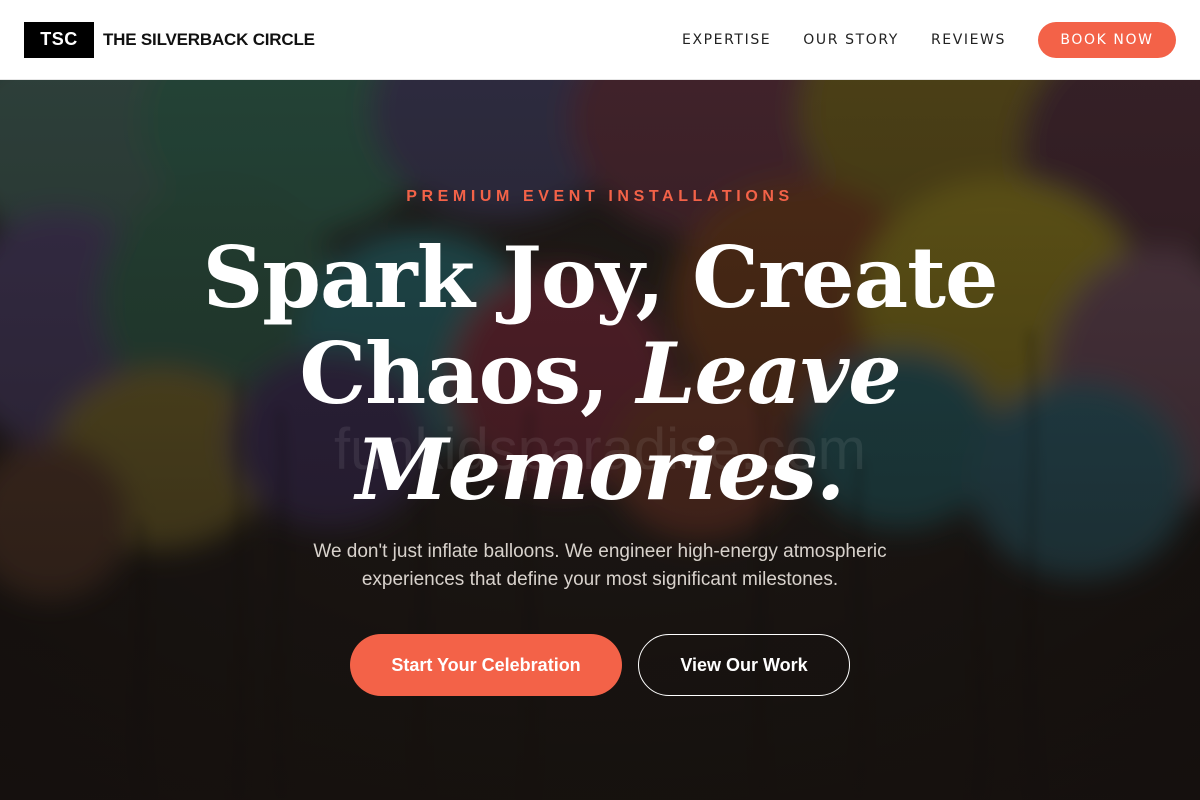 The height and width of the screenshot is (800, 1200). What do you see at coordinates (209, 39) in the screenshot?
I see `brand-name: THE SILVERBACK CIRCLE` at bounding box center [209, 39].